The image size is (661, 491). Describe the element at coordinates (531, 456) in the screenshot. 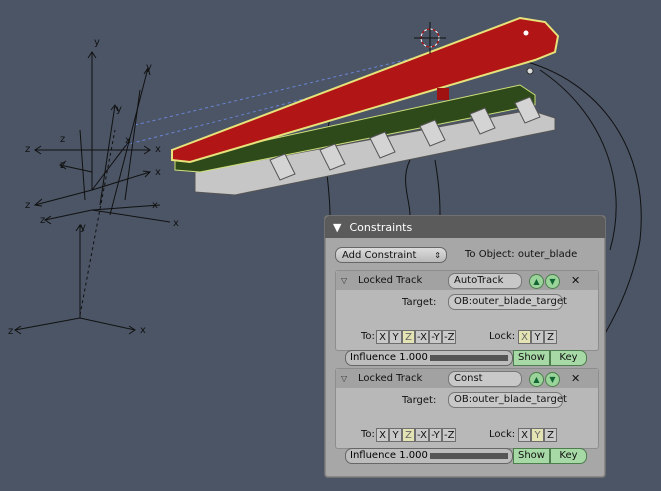

I see `show-button-2: Show` at that location.